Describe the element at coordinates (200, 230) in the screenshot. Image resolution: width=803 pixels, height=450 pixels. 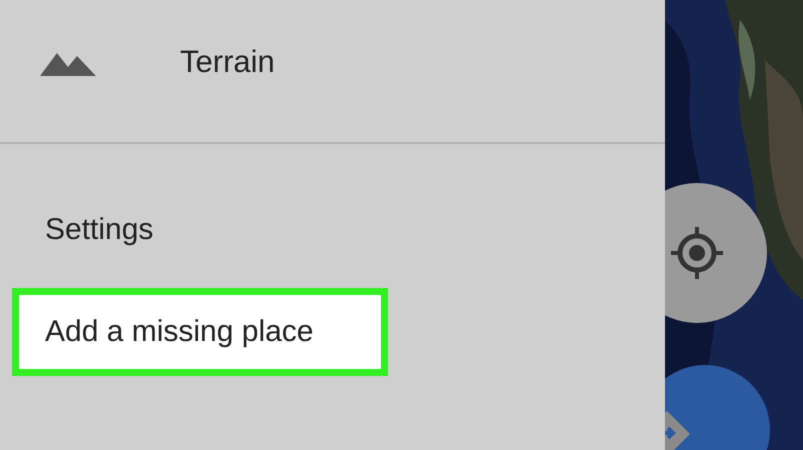
I see `menu-item: Settings` at that location.